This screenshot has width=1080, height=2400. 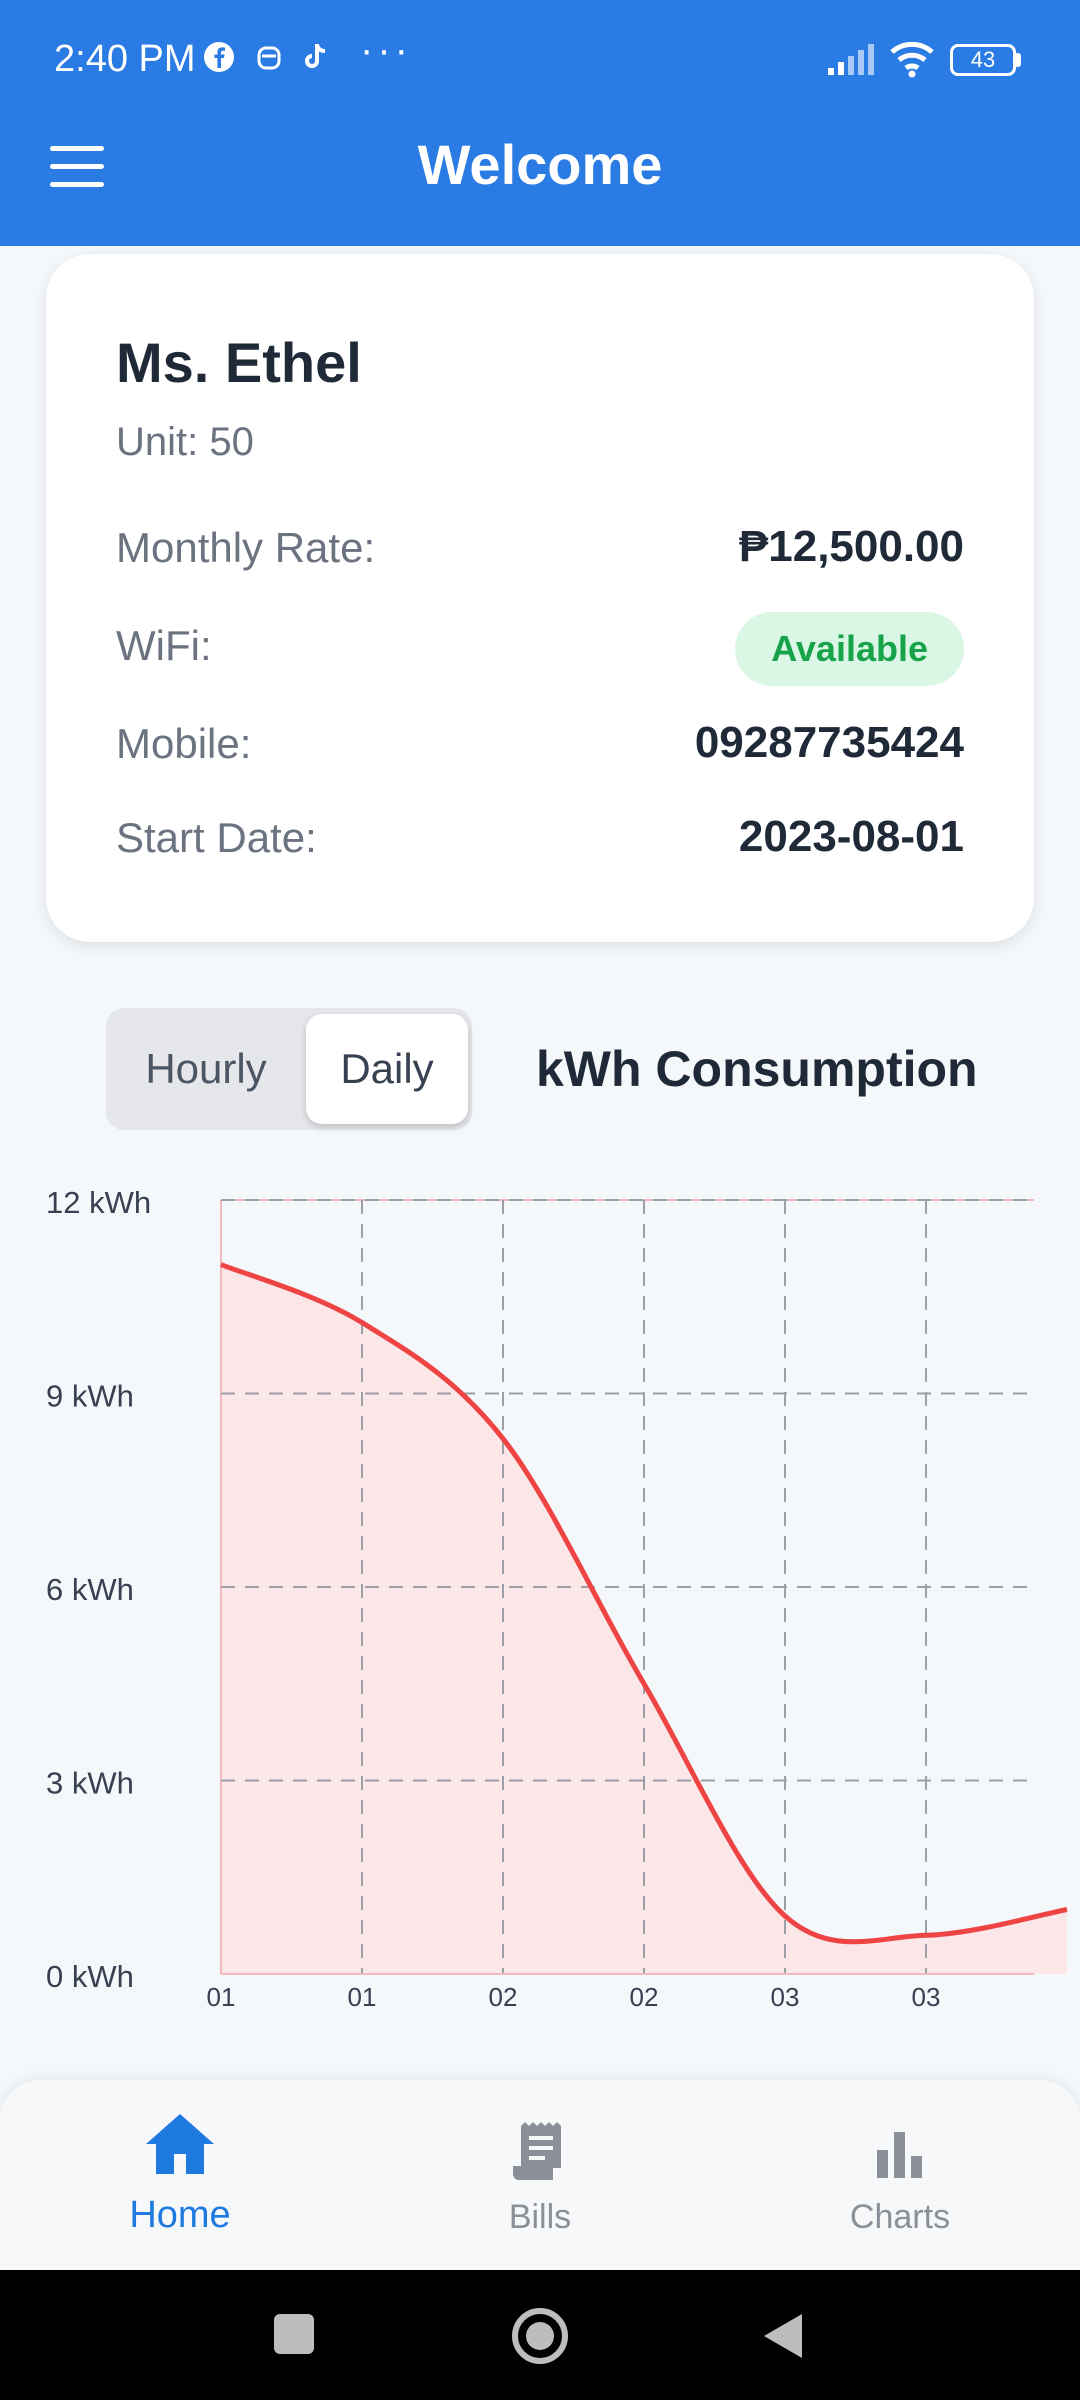 What do you see at coordinates (246, 547) in the screenshot?
I see `monthly-rate-label: Monthly Rate:` at bounding box center [246, 547].